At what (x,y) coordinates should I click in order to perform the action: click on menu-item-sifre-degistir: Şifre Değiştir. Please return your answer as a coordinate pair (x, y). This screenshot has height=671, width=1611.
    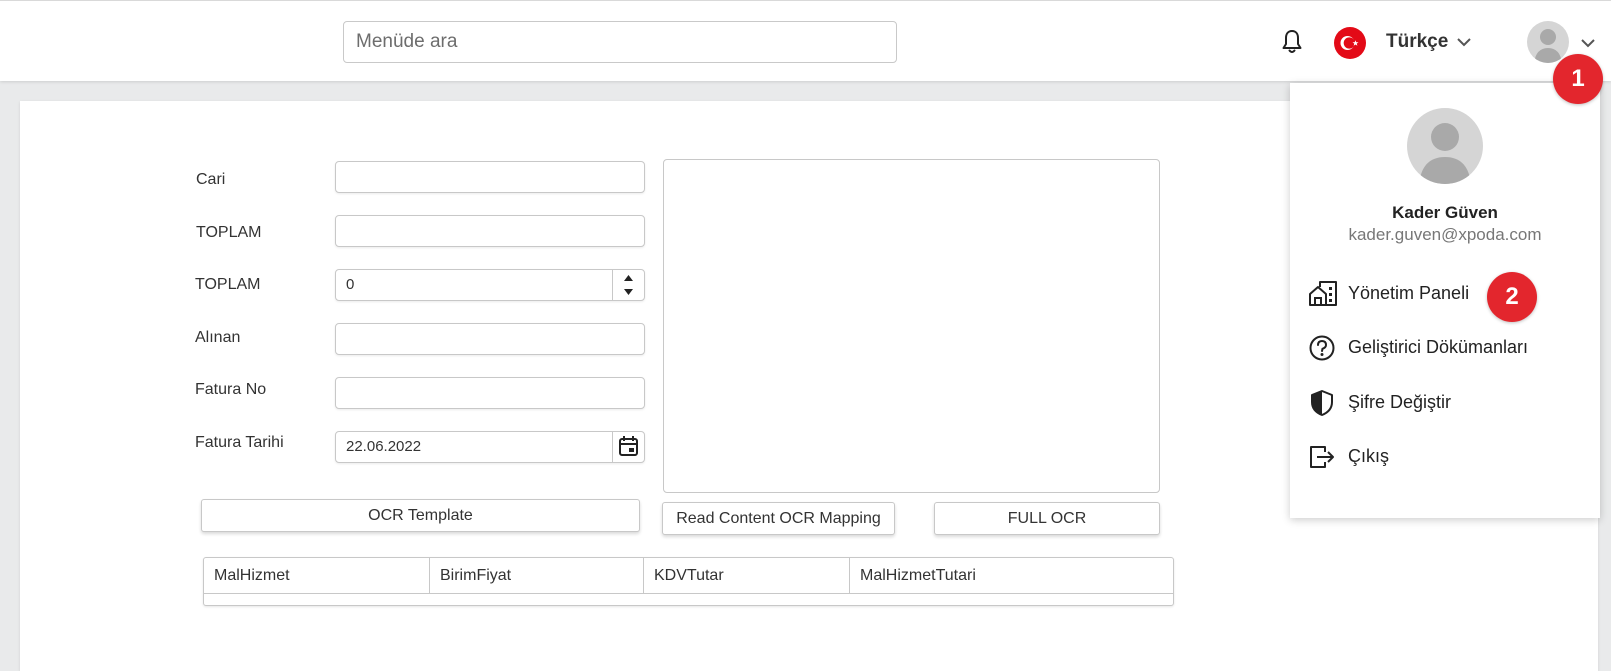
    Looking at the image, I should click on (1448, 403).